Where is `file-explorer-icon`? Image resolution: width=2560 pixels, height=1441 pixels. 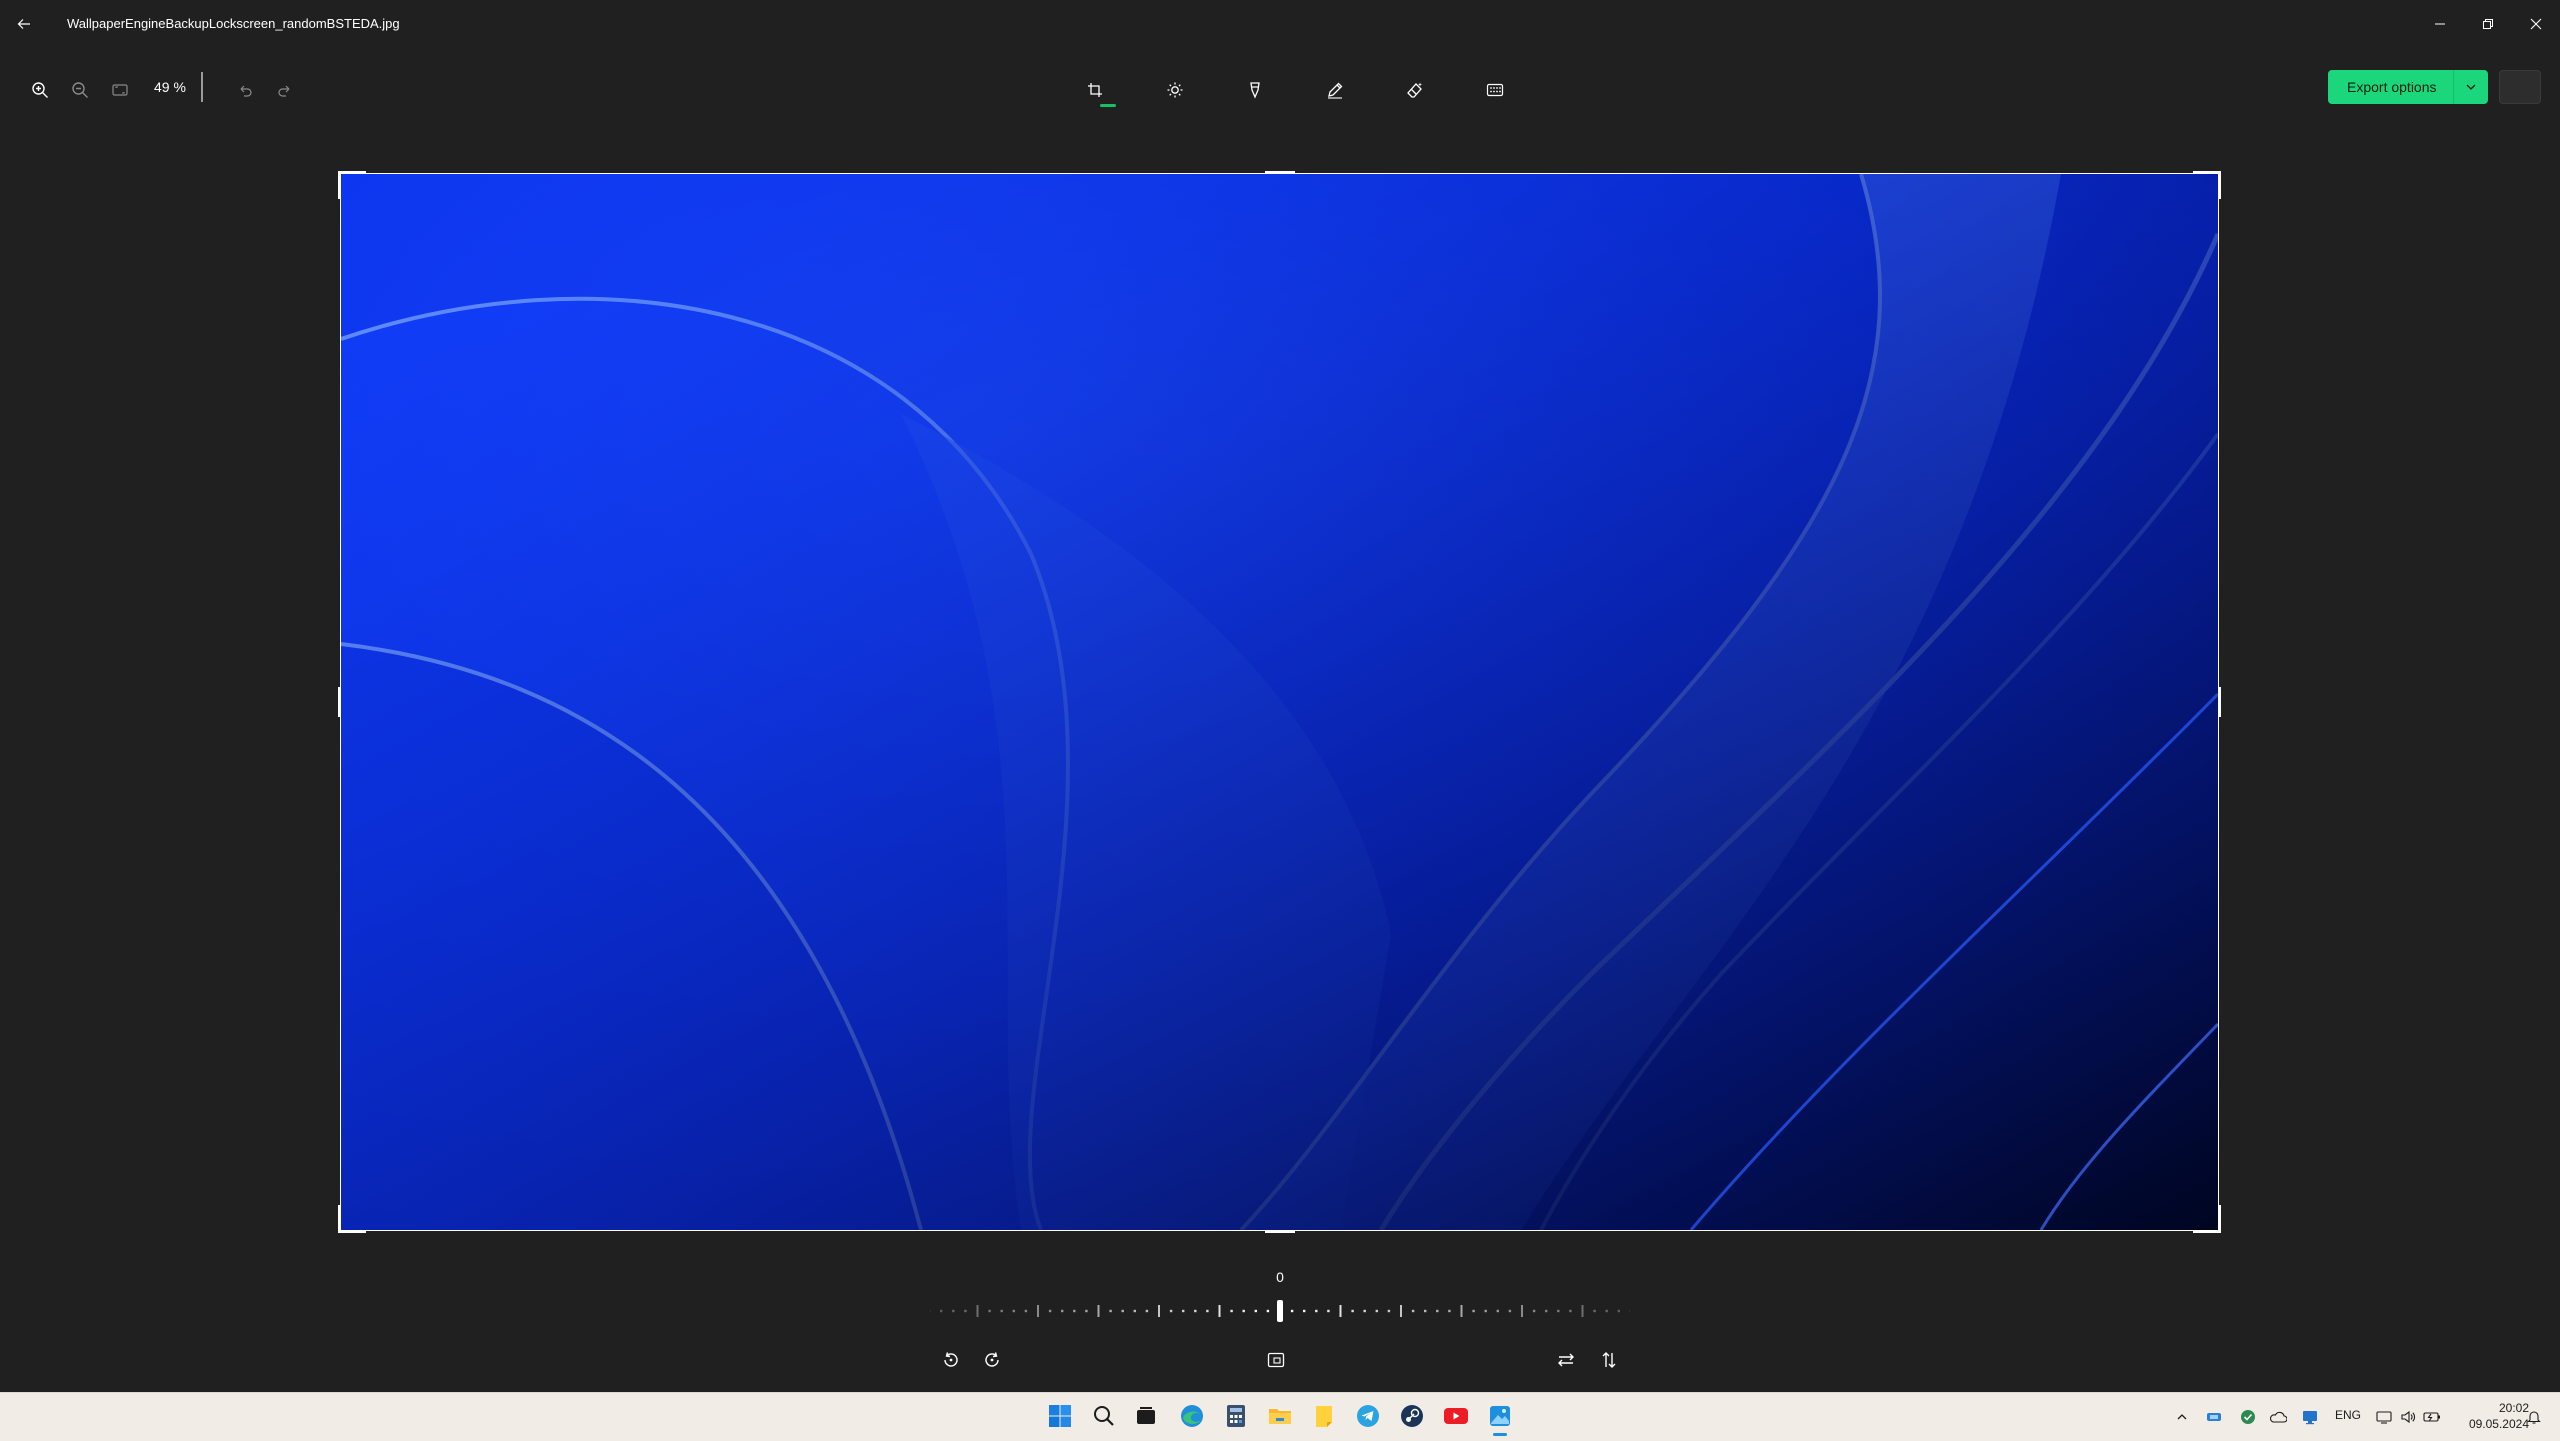 file-explorer-icon is located at coordinates (1280, 1416).